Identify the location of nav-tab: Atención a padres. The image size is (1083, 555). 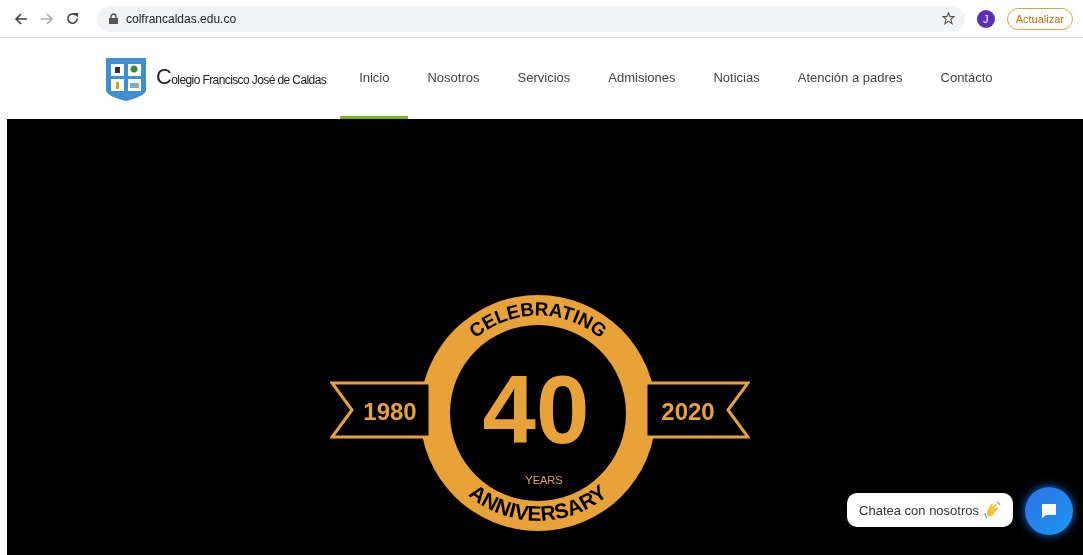
(850, 78).